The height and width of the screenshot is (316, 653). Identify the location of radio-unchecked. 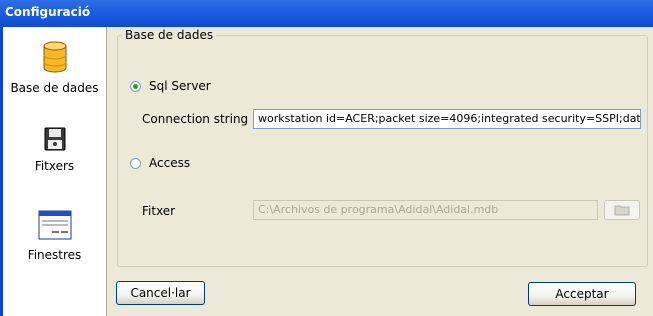
(135, 163).